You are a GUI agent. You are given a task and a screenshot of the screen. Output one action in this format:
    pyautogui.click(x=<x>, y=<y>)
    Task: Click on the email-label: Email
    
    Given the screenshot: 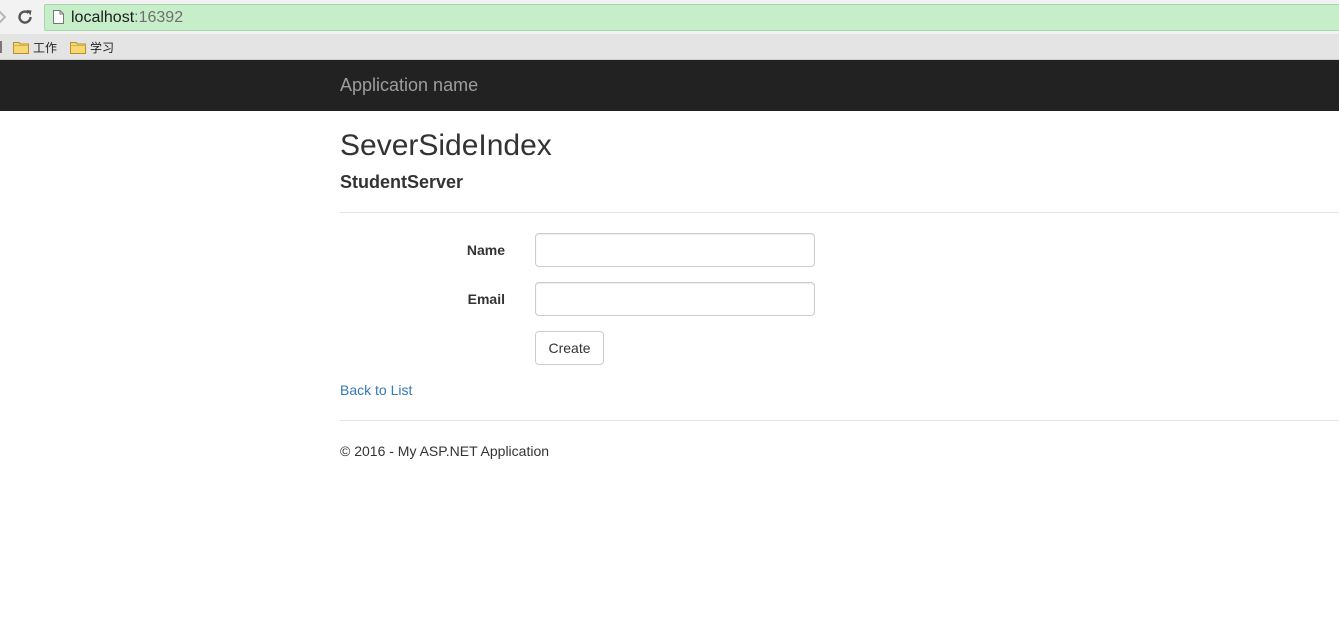 What is the action you would take?
    pyautogui.click(x=486, y=299)
    